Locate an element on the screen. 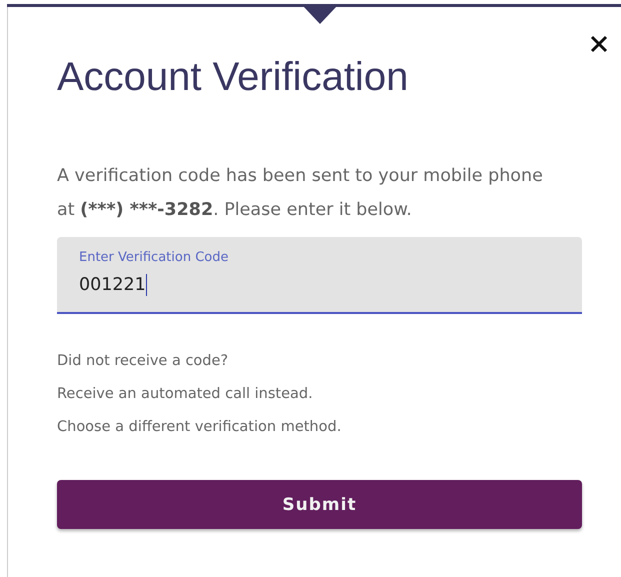 Image resolution: width=621 pixels, height=577 pixels. help-link: Receive an automated call instead. is located at coordinates (185, 394).